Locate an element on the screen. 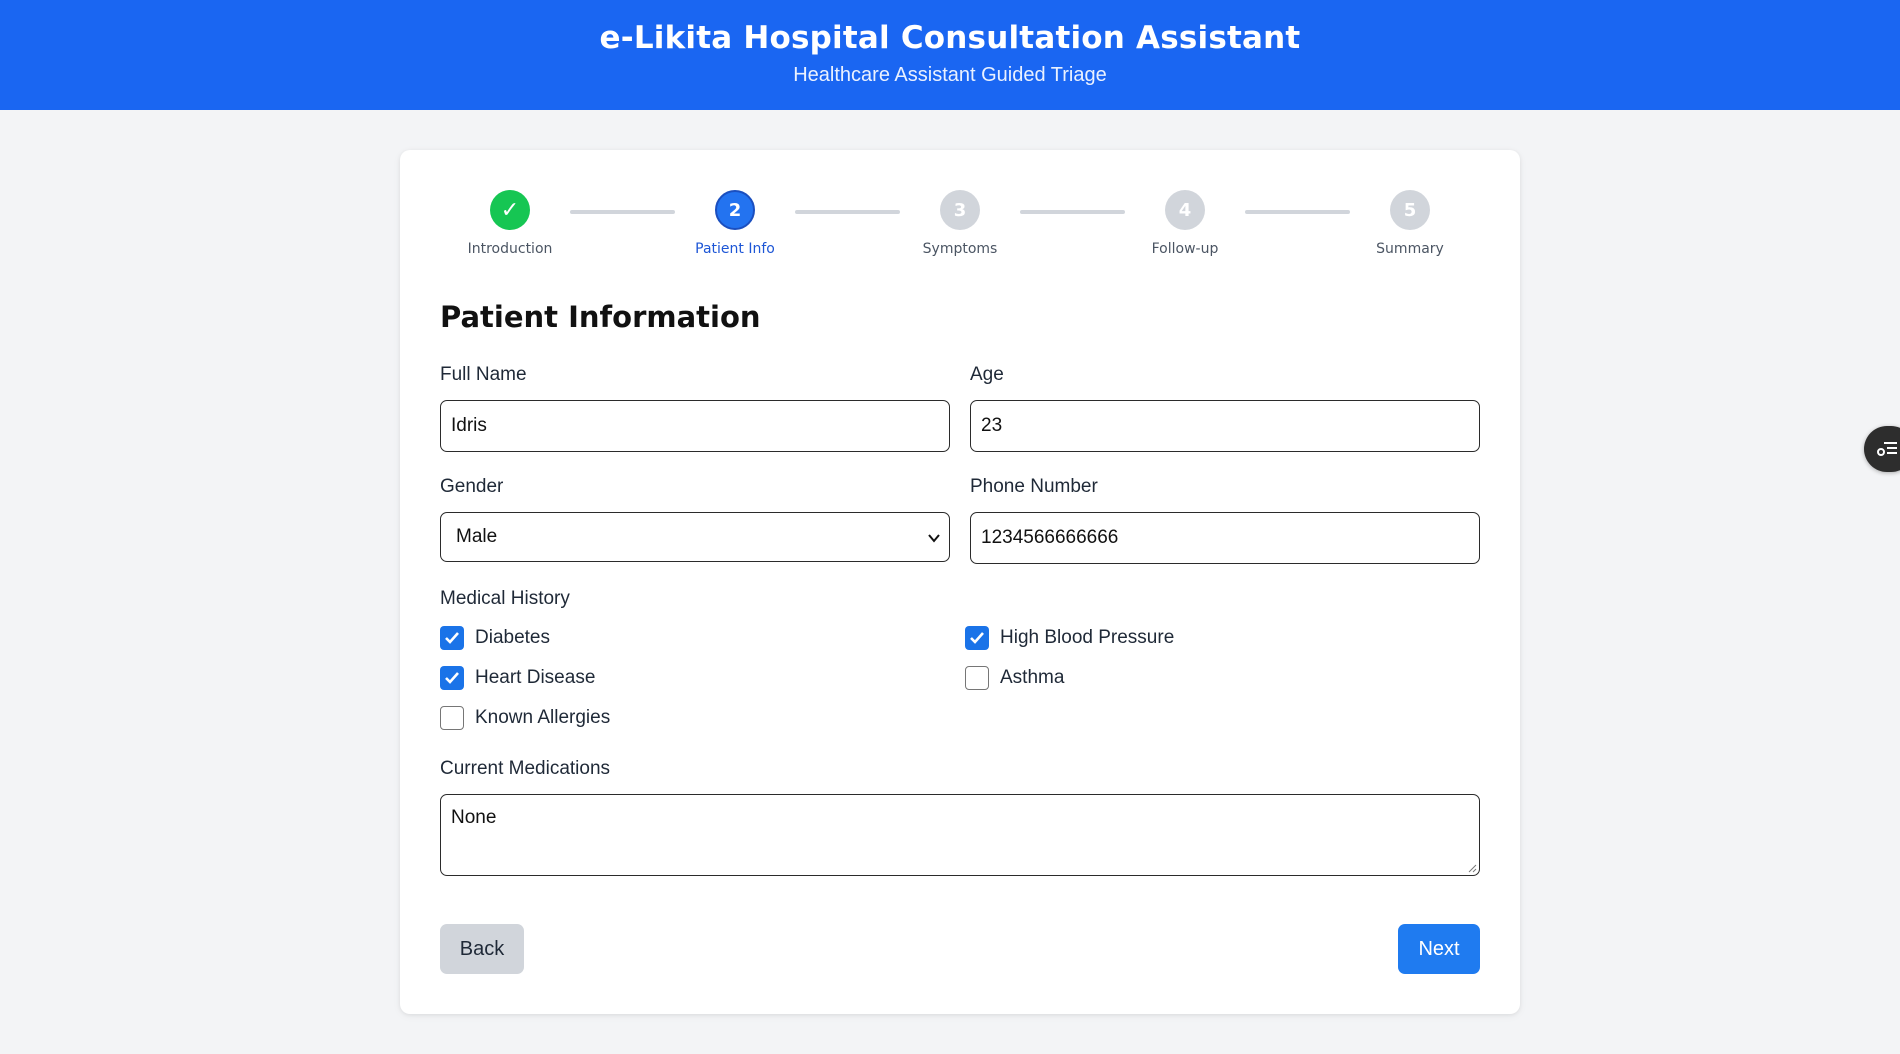 This screenshot has width=1900, height=1054. step-symptoms: 3 Symptoms is located at coordinates (960, 223).